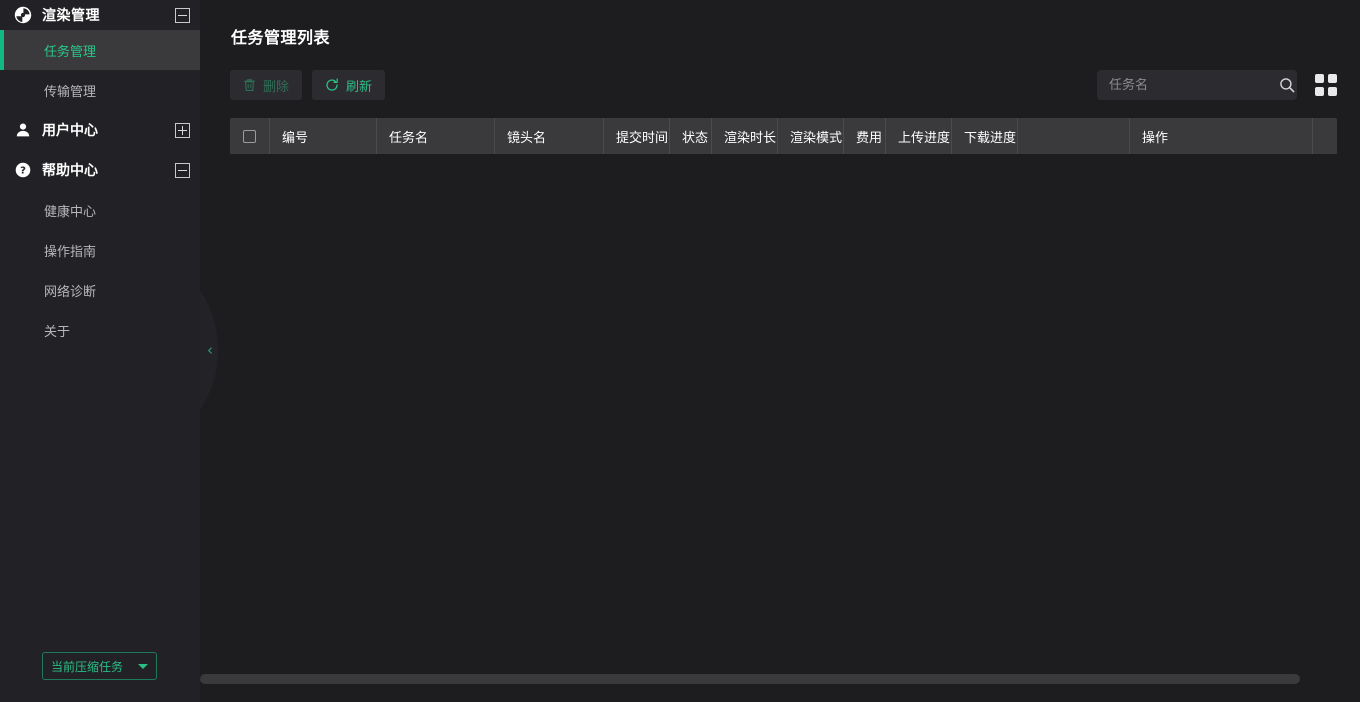 Image resolution: width=1360 pixels, height=702 pixels. What do you see at coordinates (57, 332) in the screenshot?
I see `sidebar-item-label: 关于` at bounding box center [57, 332].